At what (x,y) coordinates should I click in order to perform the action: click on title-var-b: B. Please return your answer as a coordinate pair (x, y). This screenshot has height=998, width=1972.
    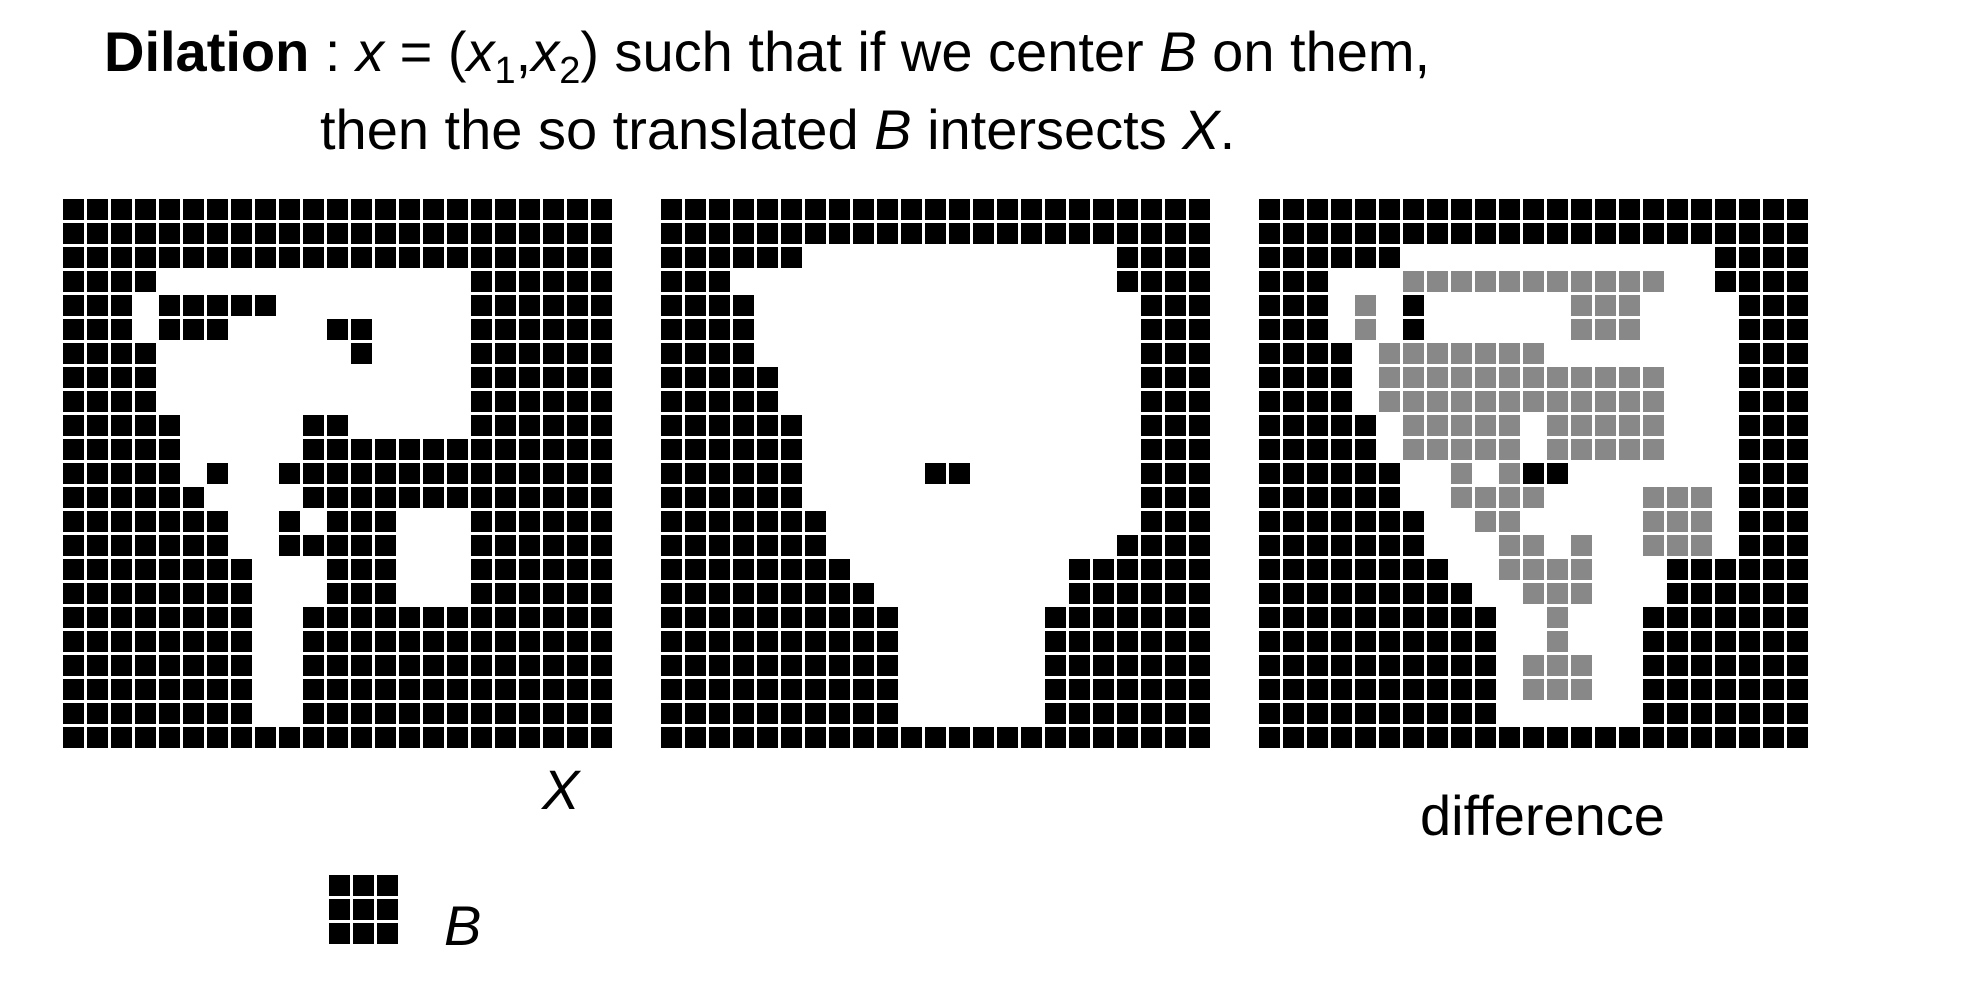
    Looking at the image, I should click on (1178, 51).